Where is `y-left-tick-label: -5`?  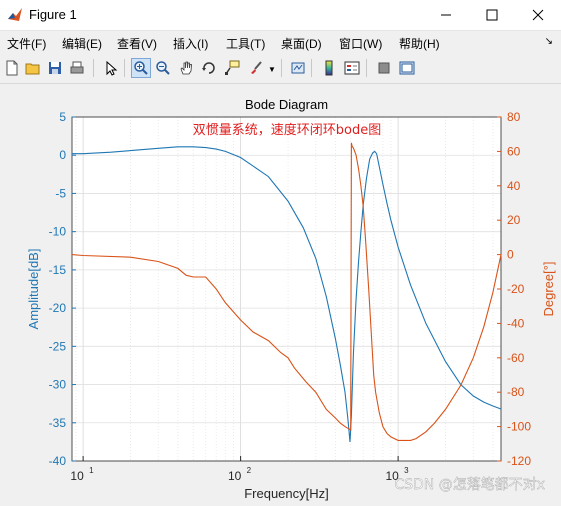
y-left-tick-label: -5 is located at coordinates (60, 193).